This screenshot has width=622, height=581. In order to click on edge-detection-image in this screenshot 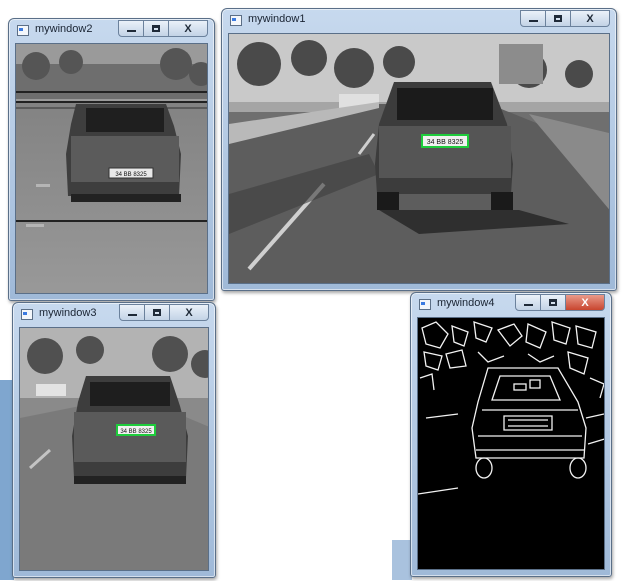, I will do `click(511, 443)`.